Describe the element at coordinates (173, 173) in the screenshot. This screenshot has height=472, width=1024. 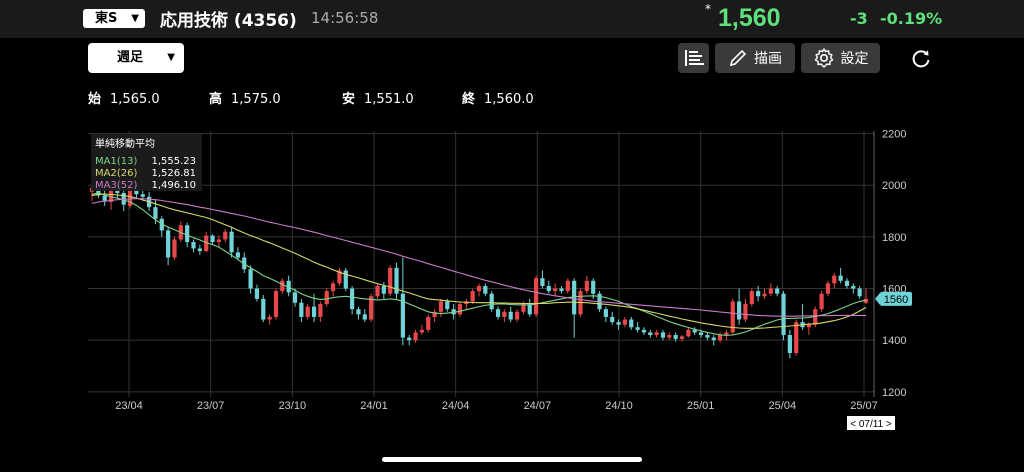
I see `legend-item-value: 1,526.81` at that location.